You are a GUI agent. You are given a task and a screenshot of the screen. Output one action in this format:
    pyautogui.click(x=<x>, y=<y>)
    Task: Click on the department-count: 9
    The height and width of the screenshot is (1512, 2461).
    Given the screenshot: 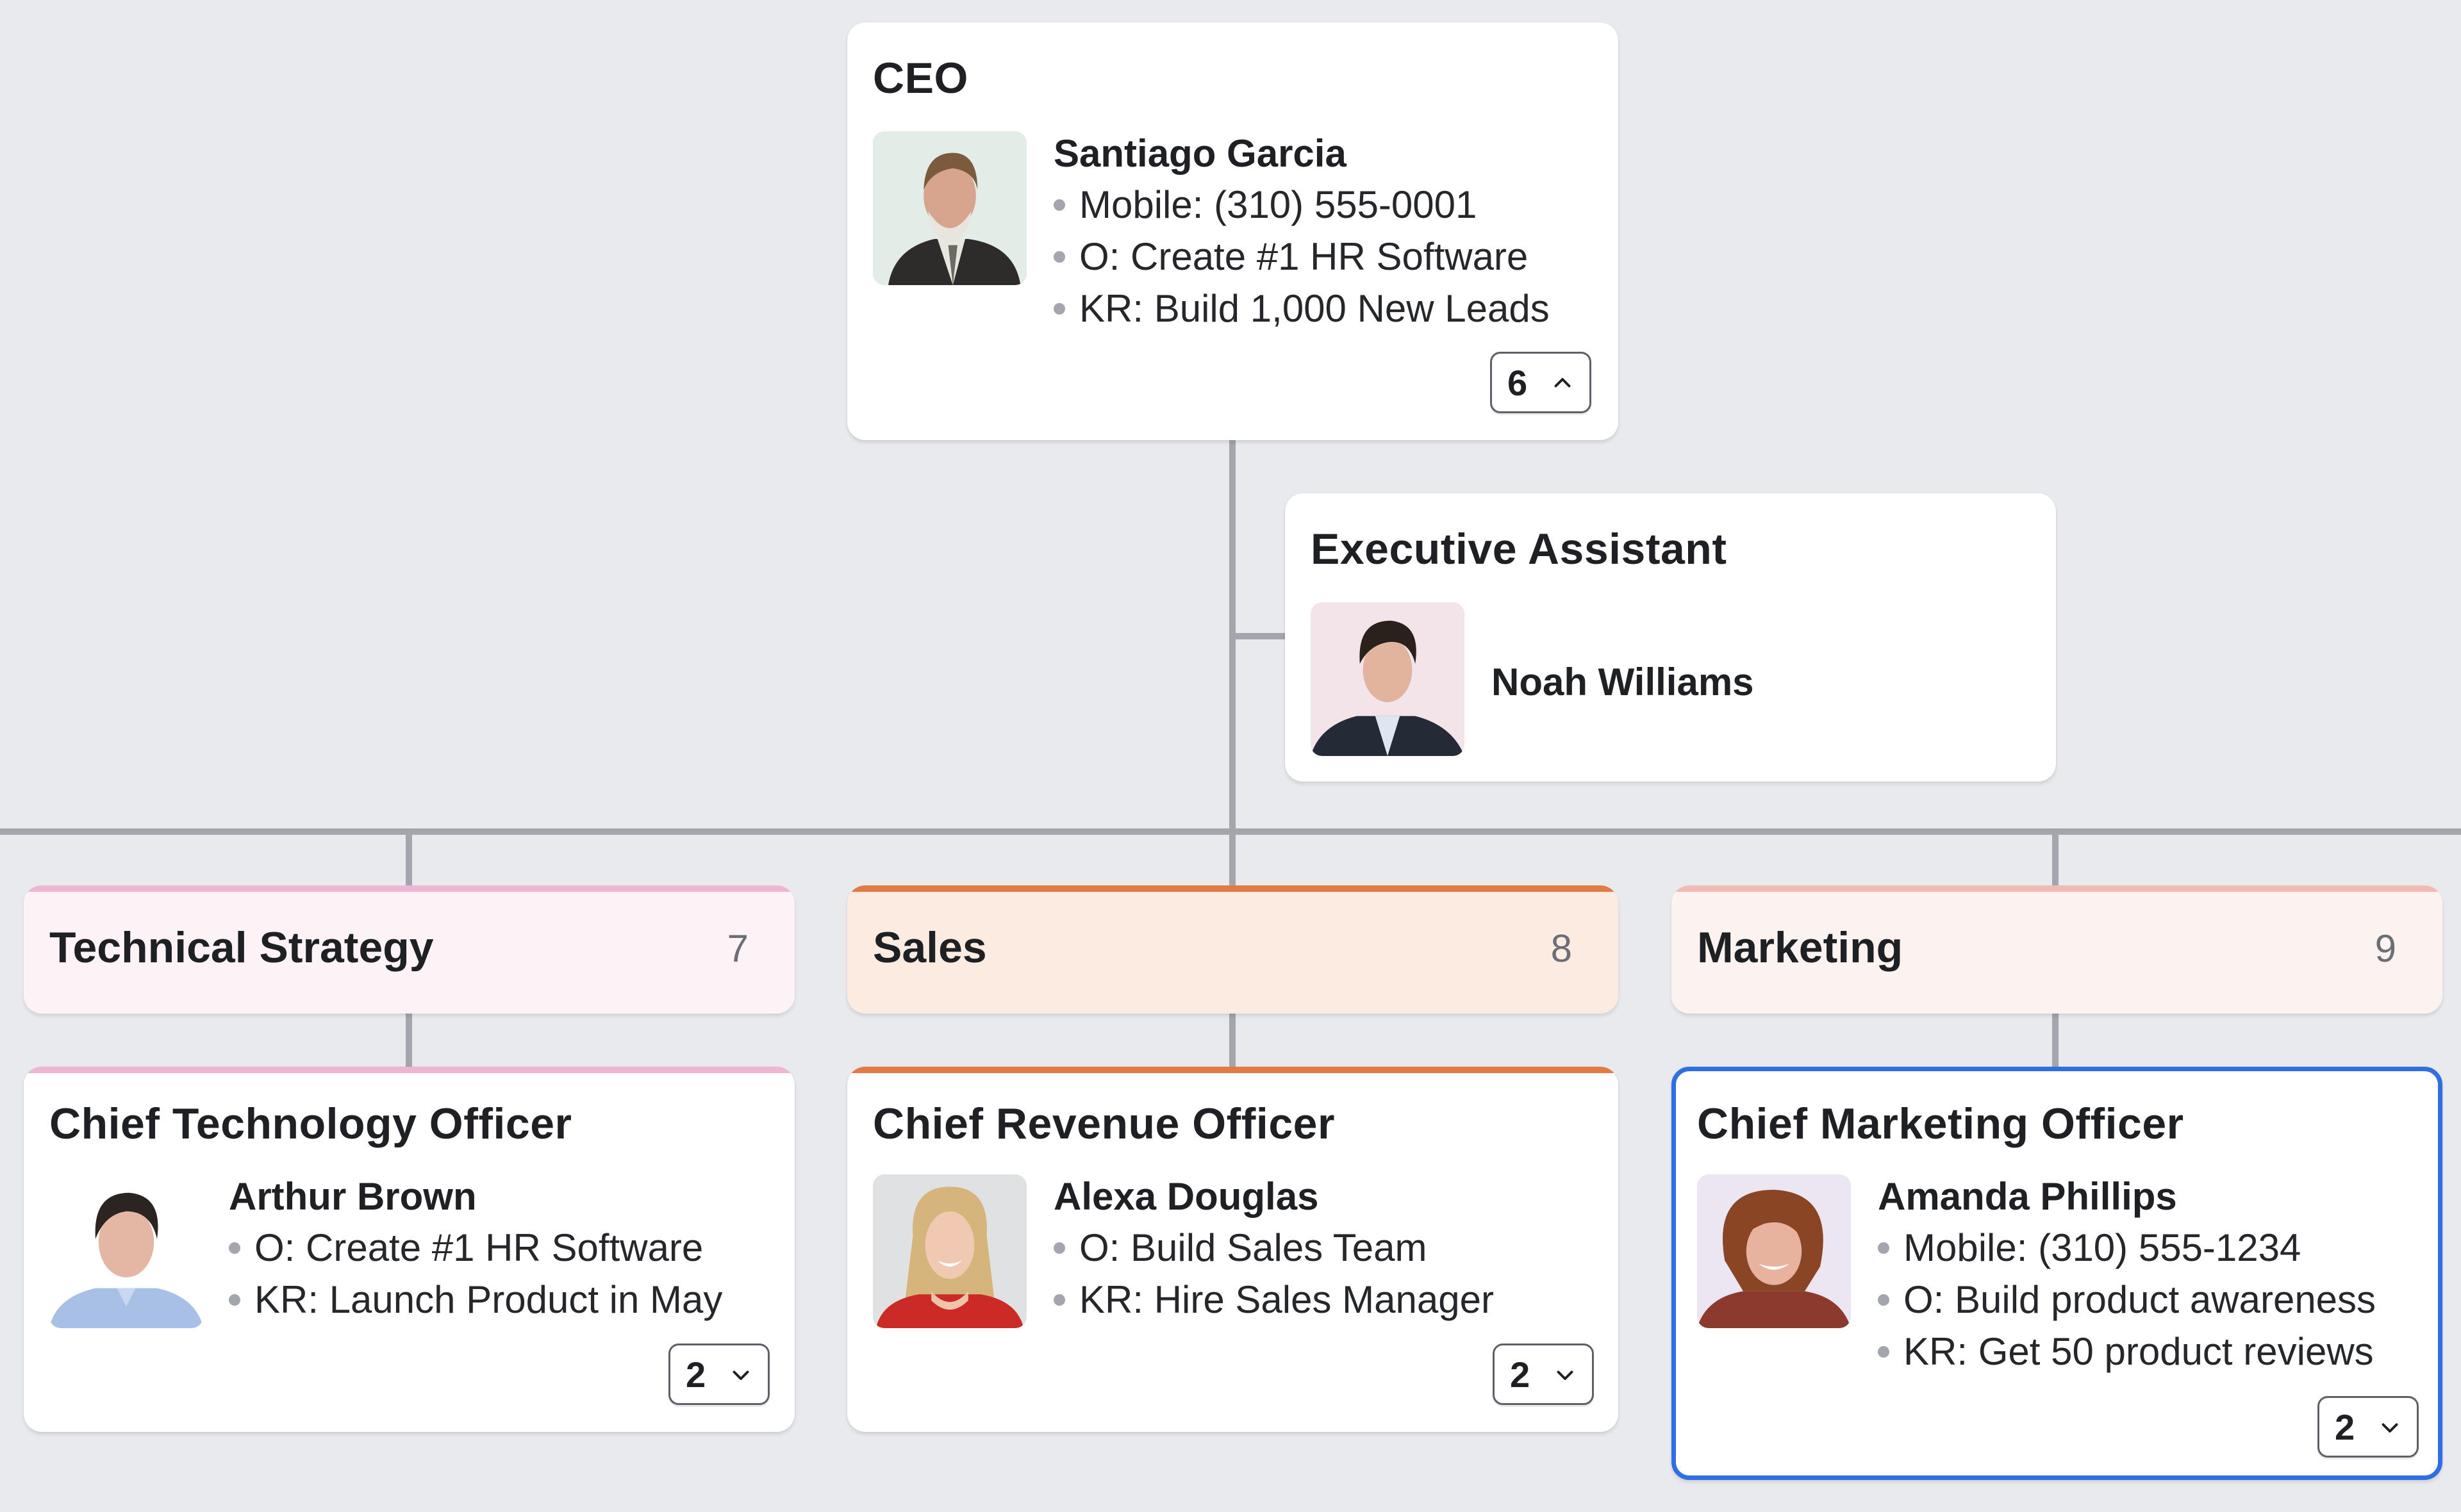 What is the action you would take?
    pyautogui.click(x=2385, y=949)
    